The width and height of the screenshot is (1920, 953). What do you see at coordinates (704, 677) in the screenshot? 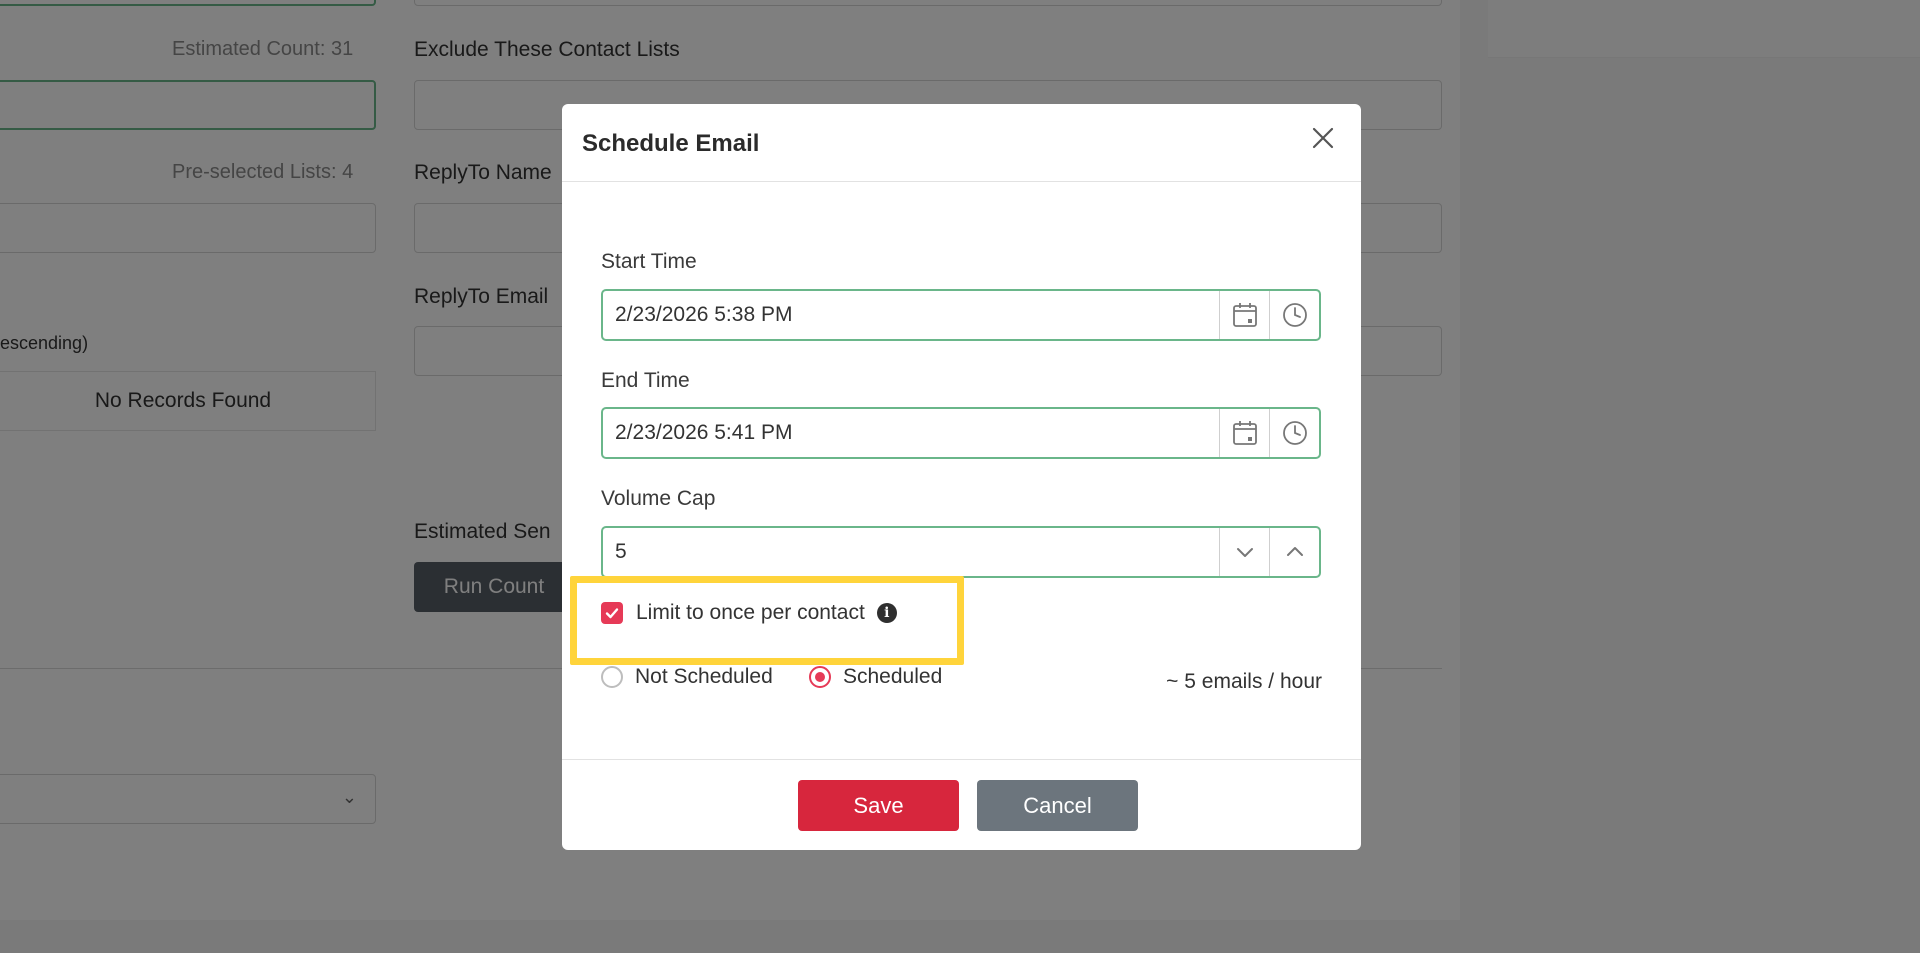
I see `radio-not-scheduled-label: Not Scheduled` at bounding box center [704, 677].